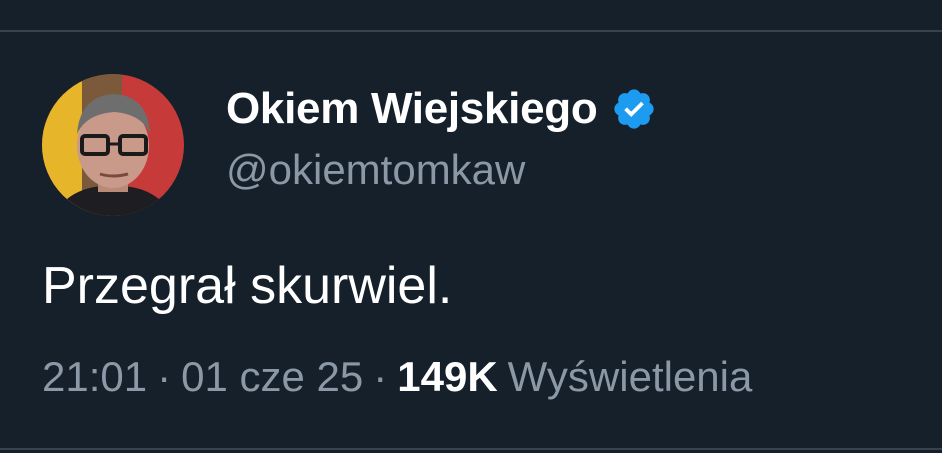  Describe the element at coordinates (247, 286) in the screenshot. I see `tweet-text: Przegrał skurwiel.` at that location.